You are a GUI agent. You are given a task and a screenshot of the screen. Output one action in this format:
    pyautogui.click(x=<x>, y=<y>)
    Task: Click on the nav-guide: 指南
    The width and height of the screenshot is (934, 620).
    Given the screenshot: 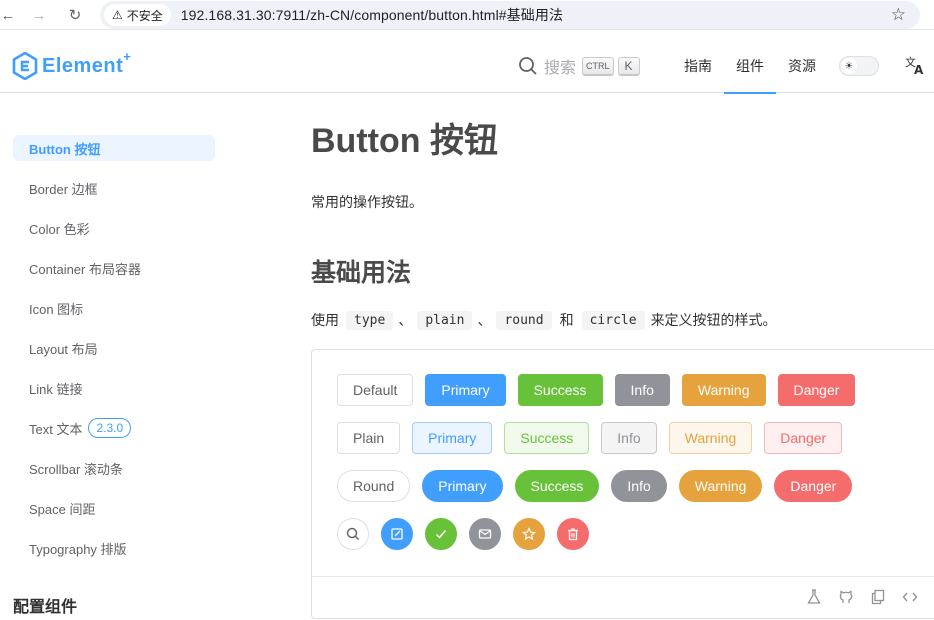 What is the action you would take?
    pyautogui.click(x=698, y=65)
    